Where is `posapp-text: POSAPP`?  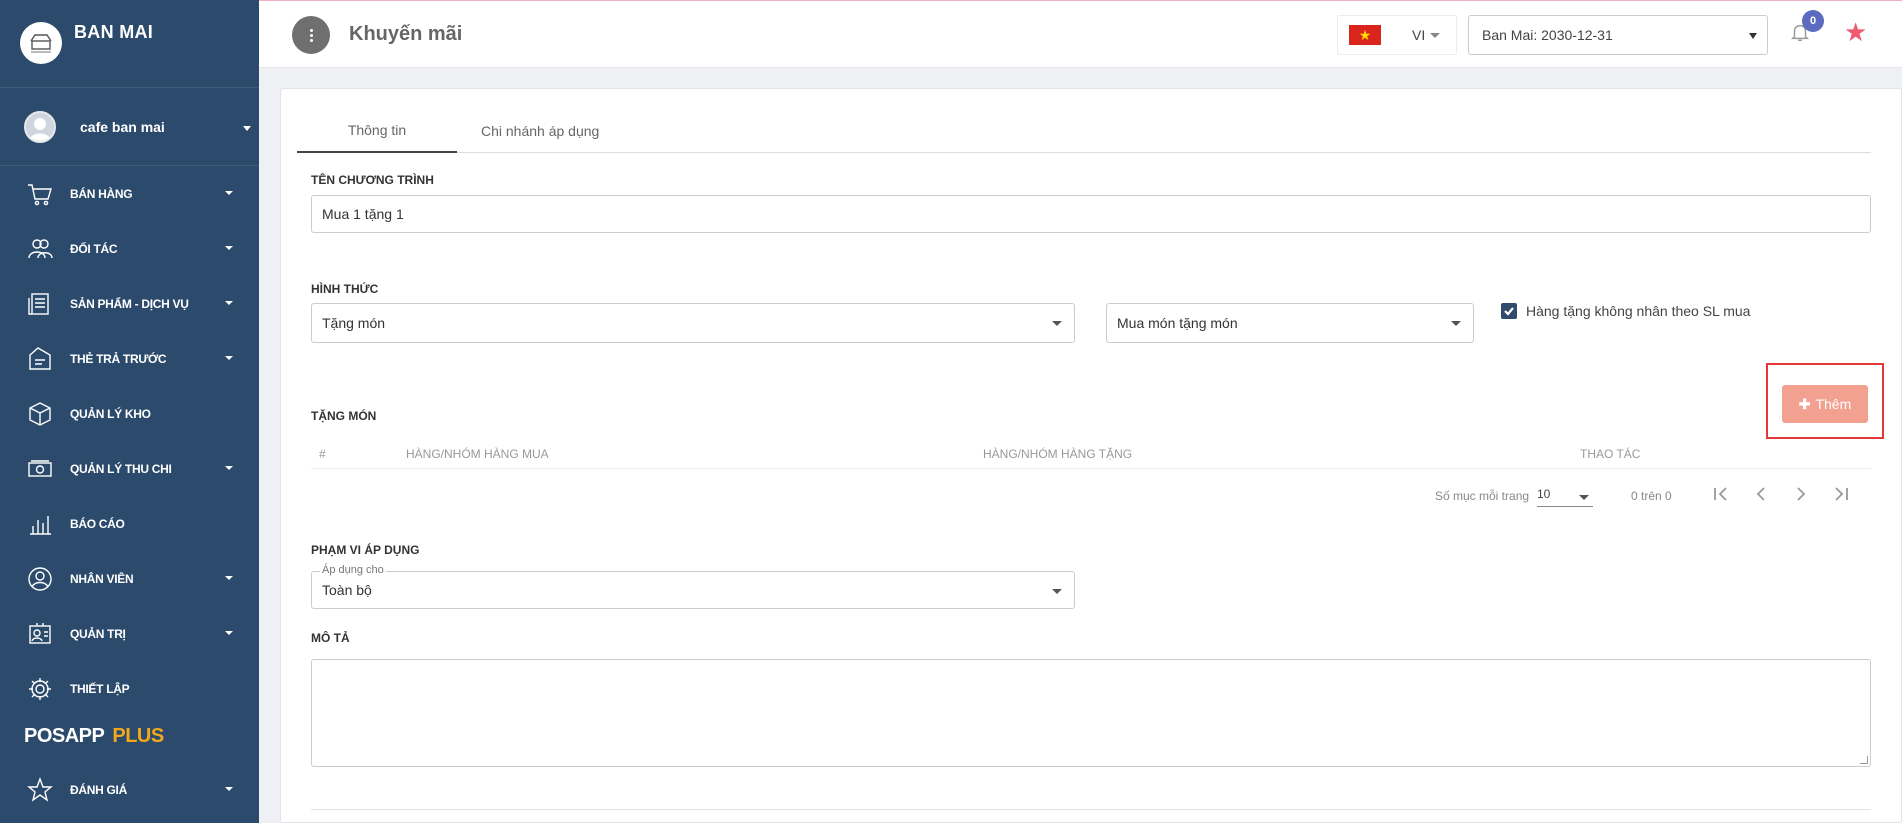 posapp-text: POSAPP is located at coordinates (64, 735).